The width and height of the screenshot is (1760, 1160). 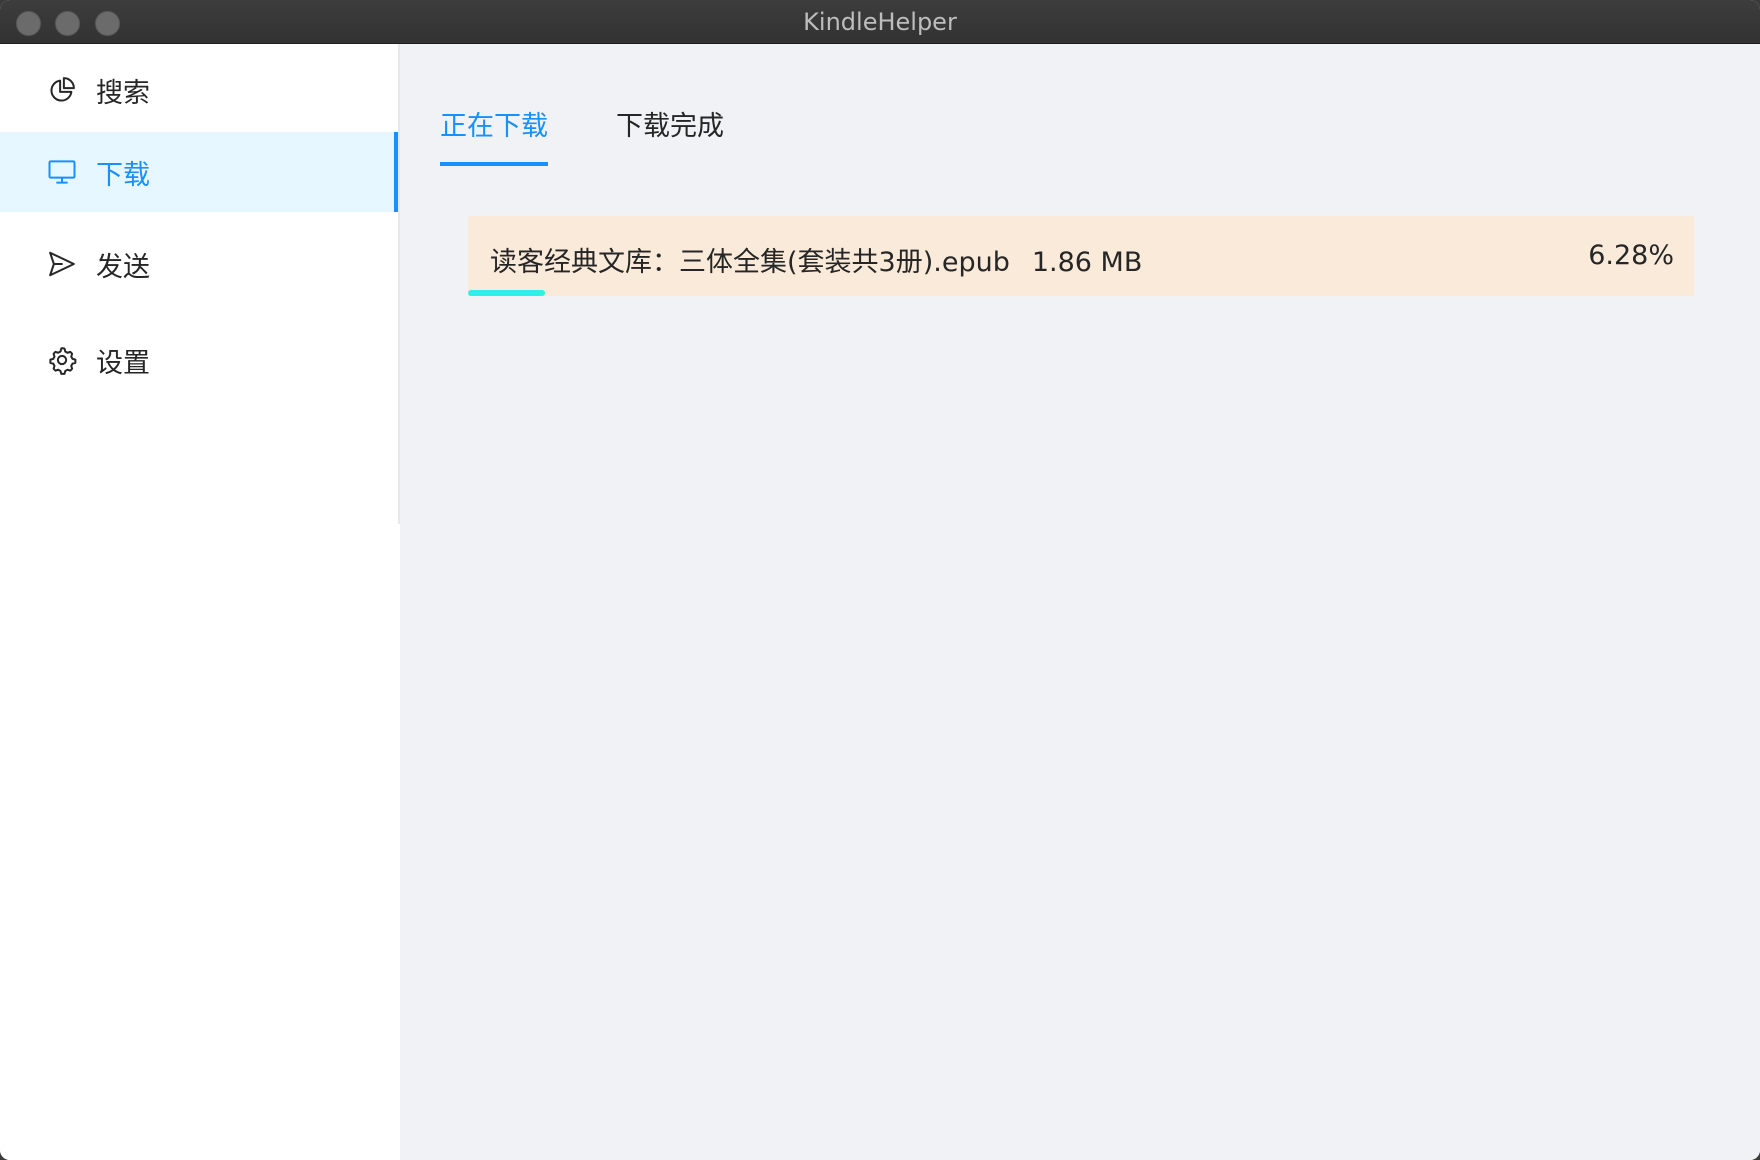 What do you see at coordinates (1631, 255) in the screenshot?
I see `download-percent: 6.28%` at bounding box center [1631, 255].